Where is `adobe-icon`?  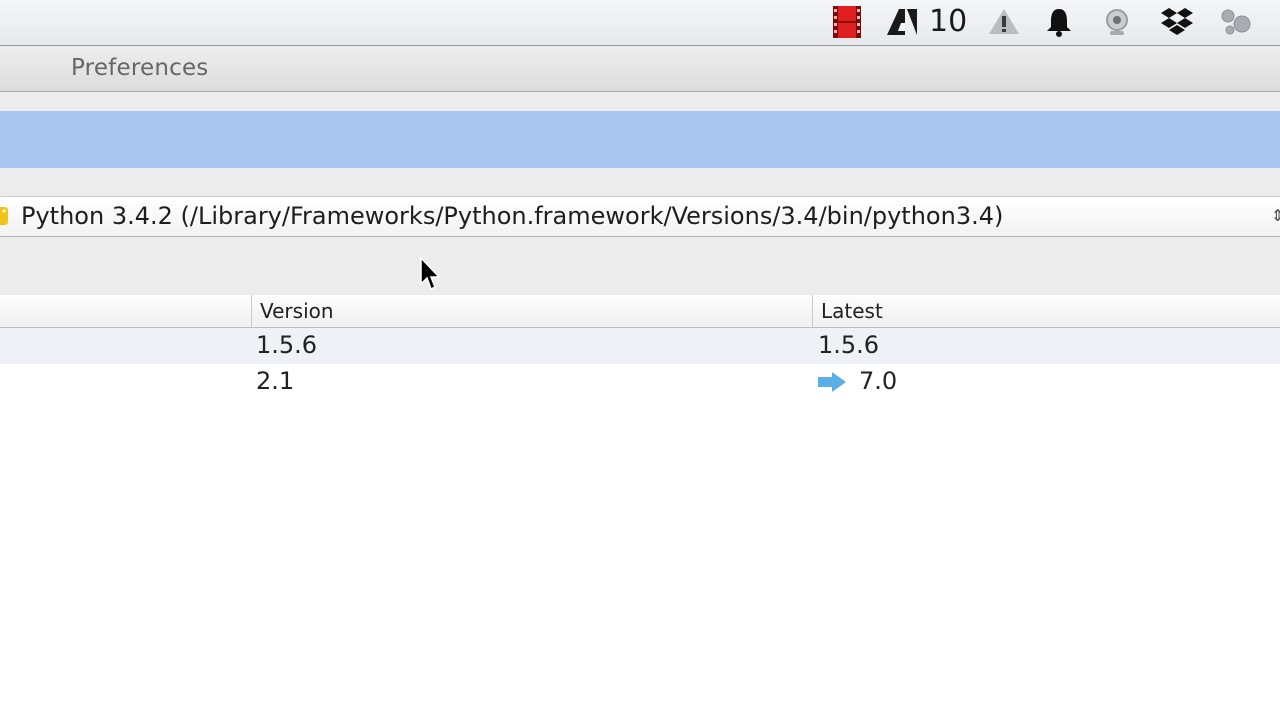 adobe-icon is located at coordinates (902, 22).